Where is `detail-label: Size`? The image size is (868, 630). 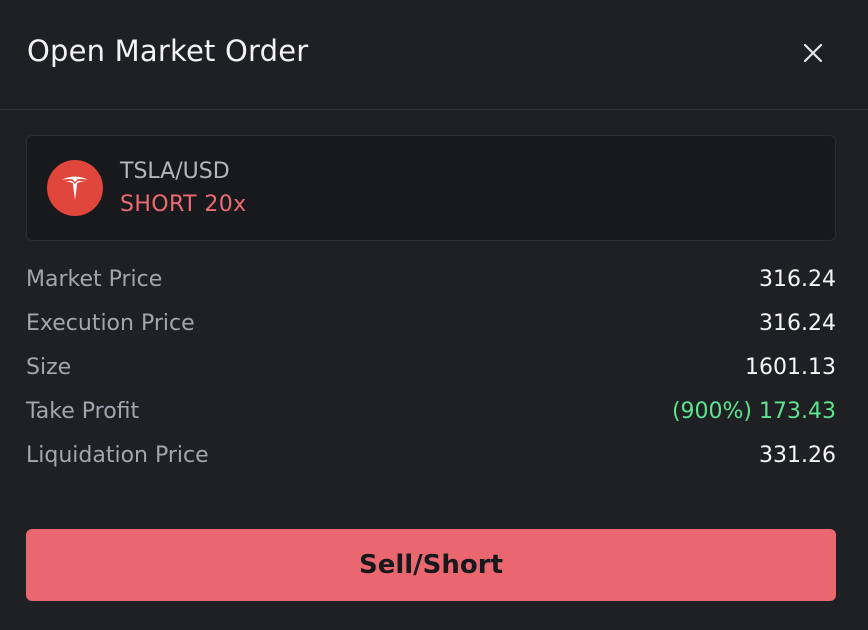 detail-label: Size is located at coordinates (49, 367).